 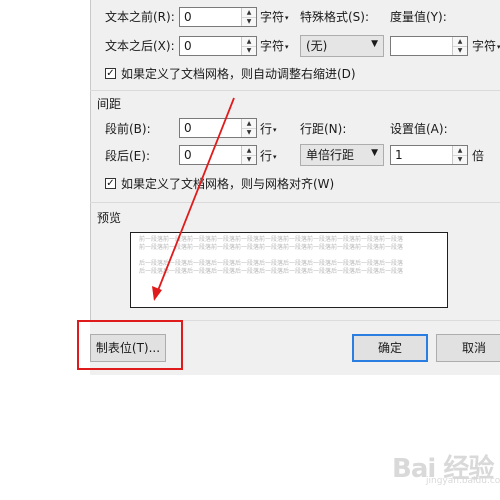 I want to click on space-before-unit-dropdown: 行▾, so click(x=268, y=129).